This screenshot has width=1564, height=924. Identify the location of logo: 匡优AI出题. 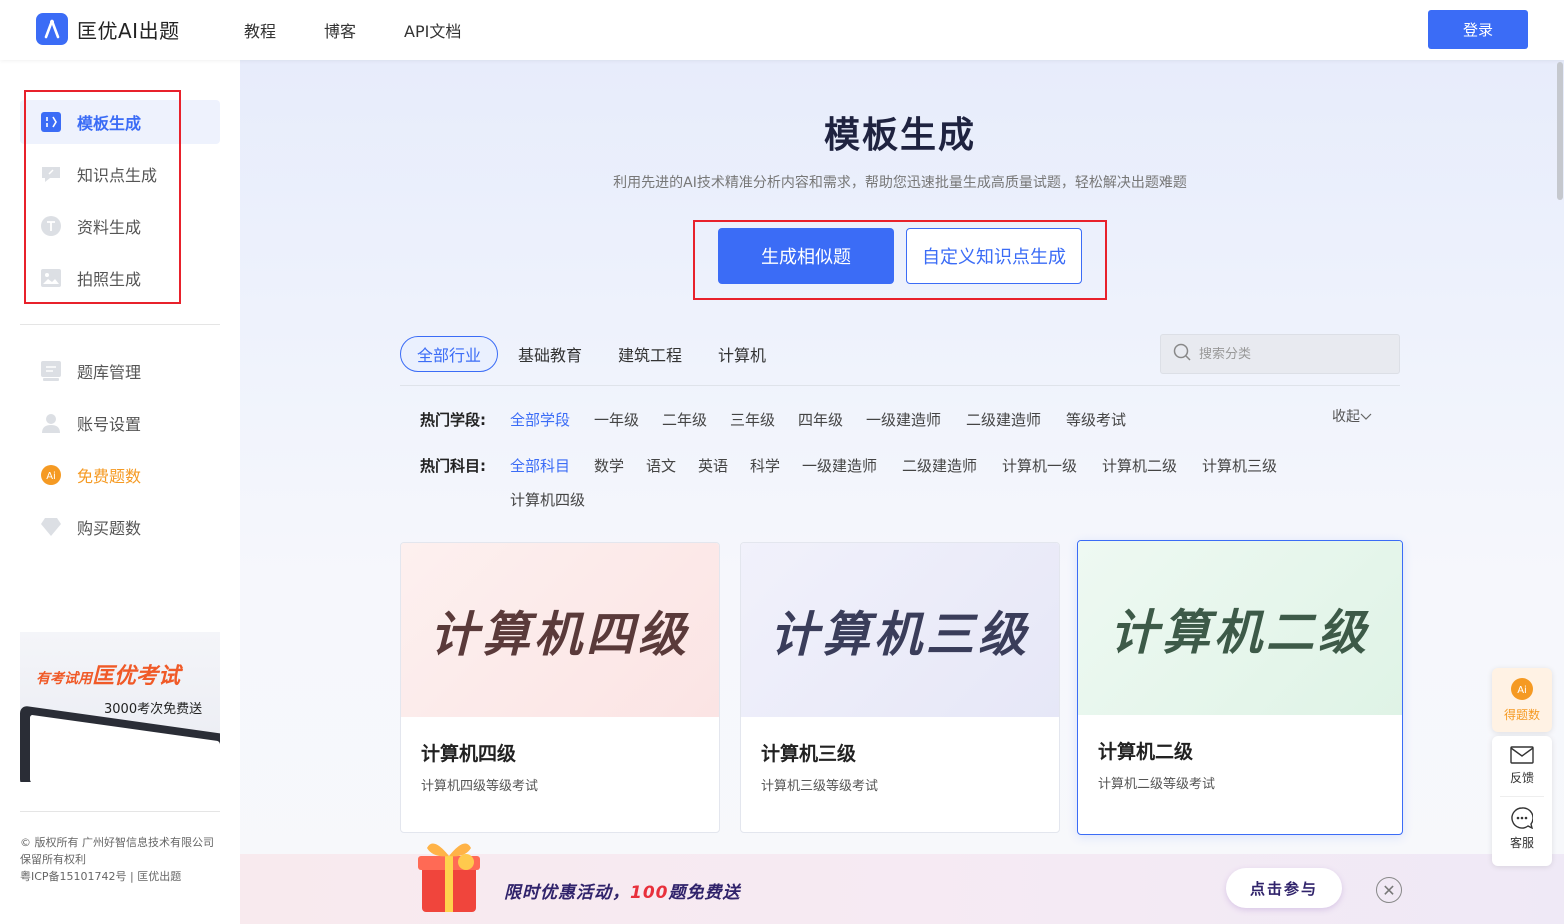
(108, 29).